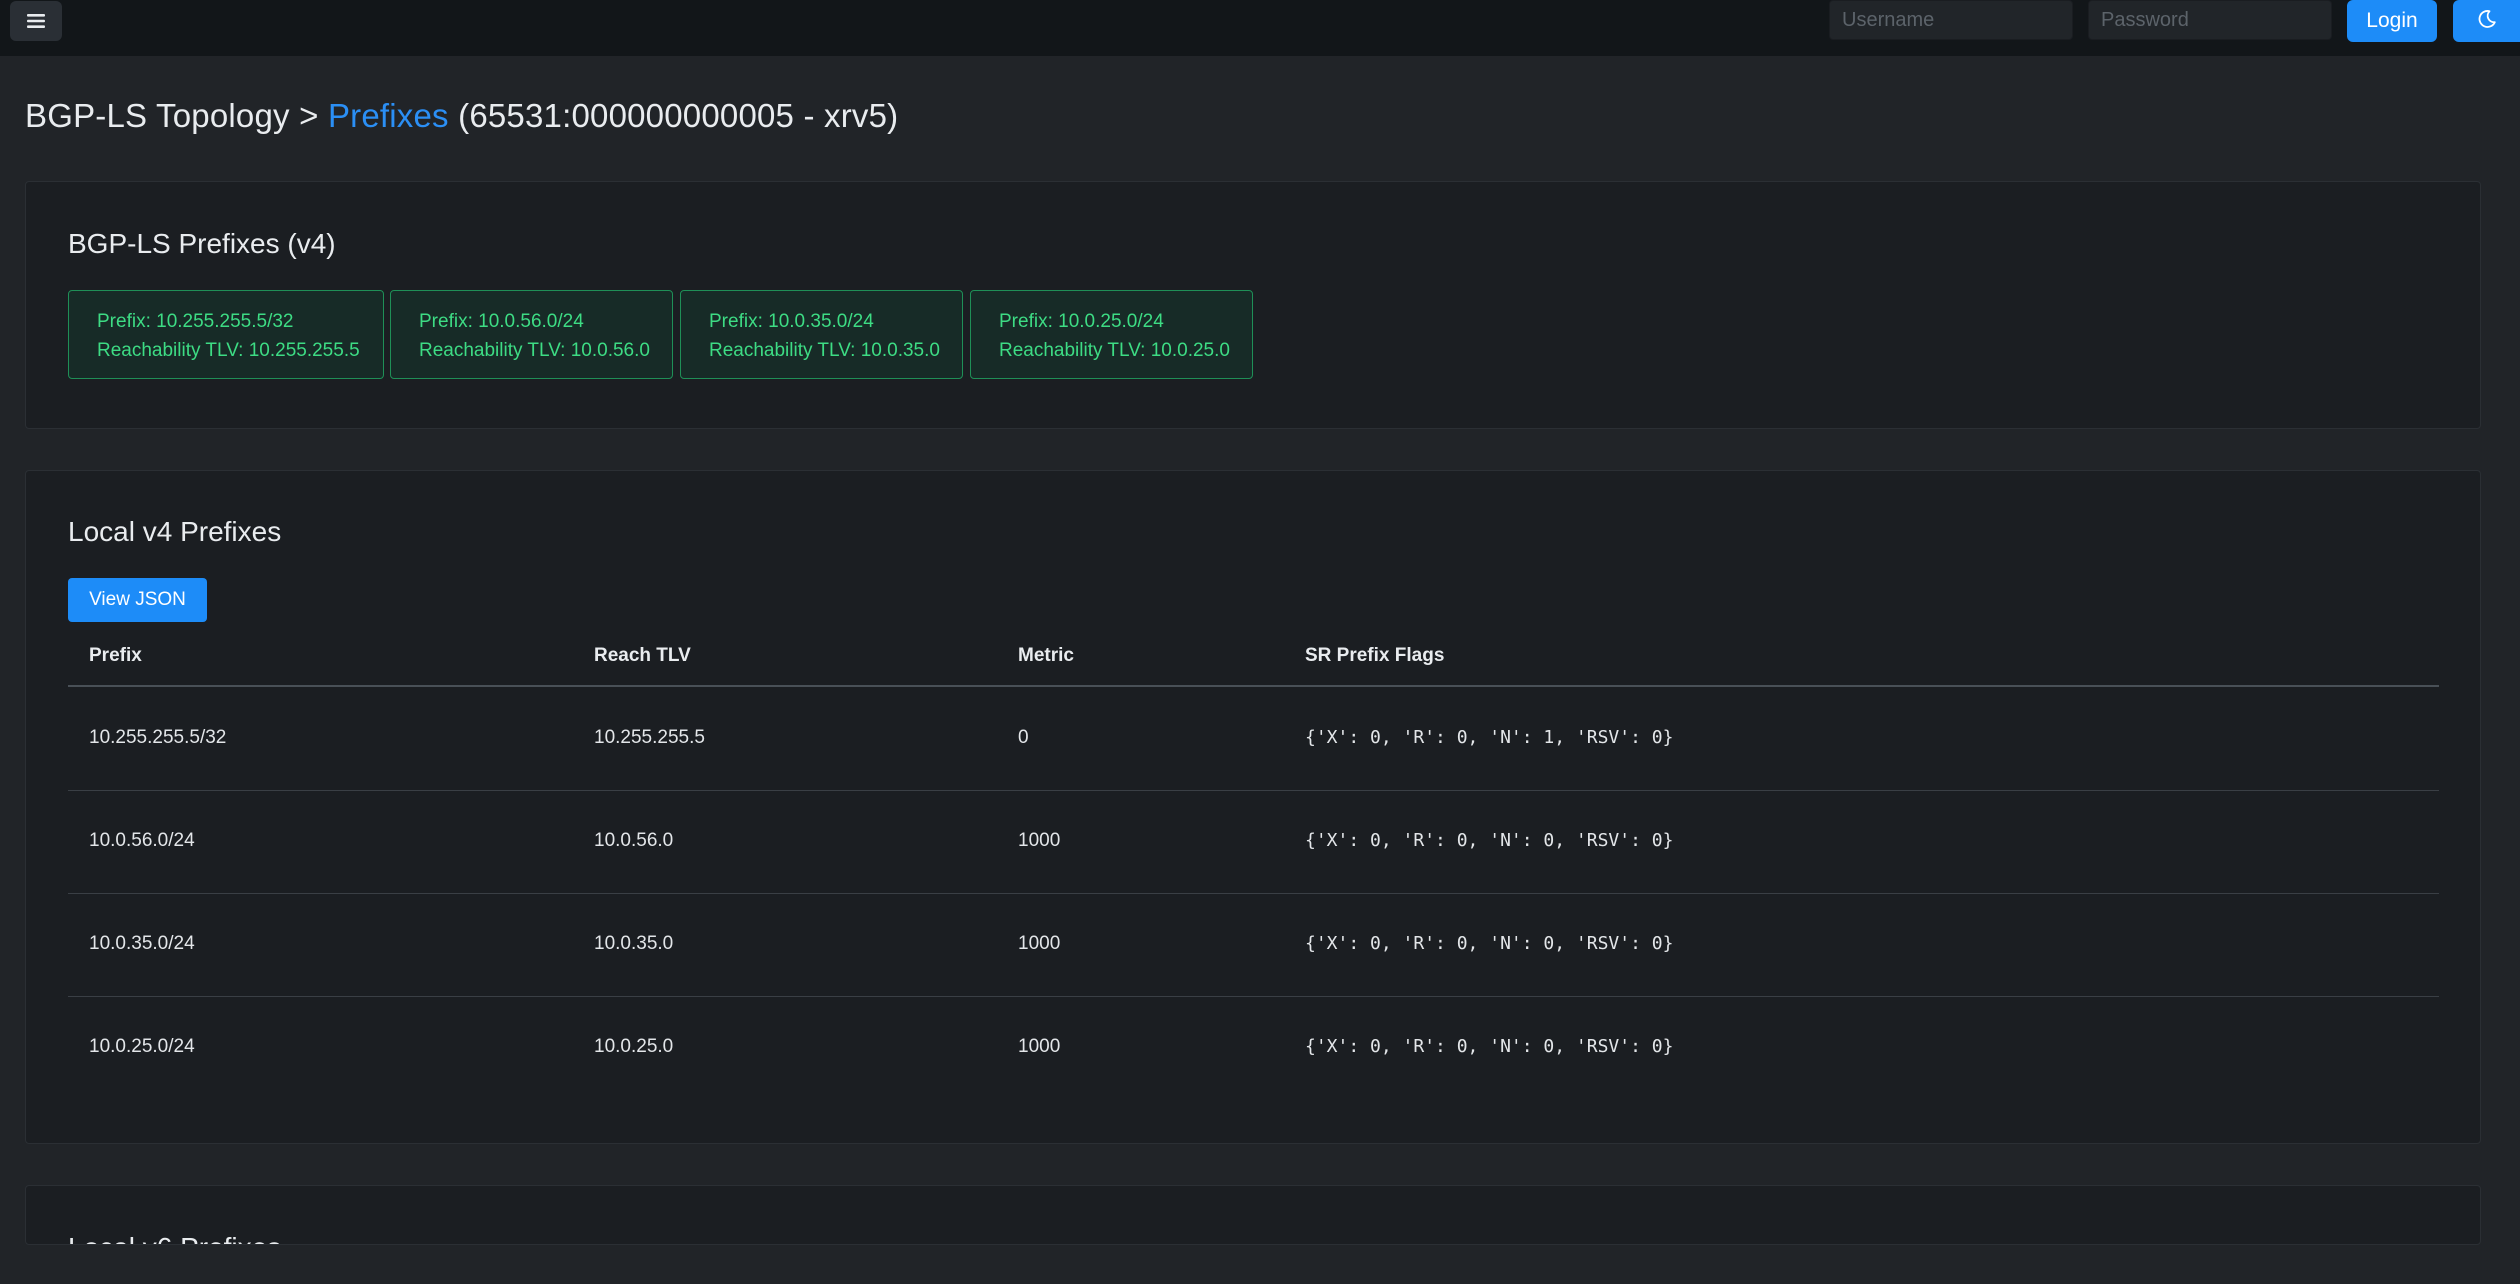  Describe the element at coordinates (824, 350) in the screenshot. I see `prefix-chip-tlv: Reachability TLV: 10.0.35.0` at that location.